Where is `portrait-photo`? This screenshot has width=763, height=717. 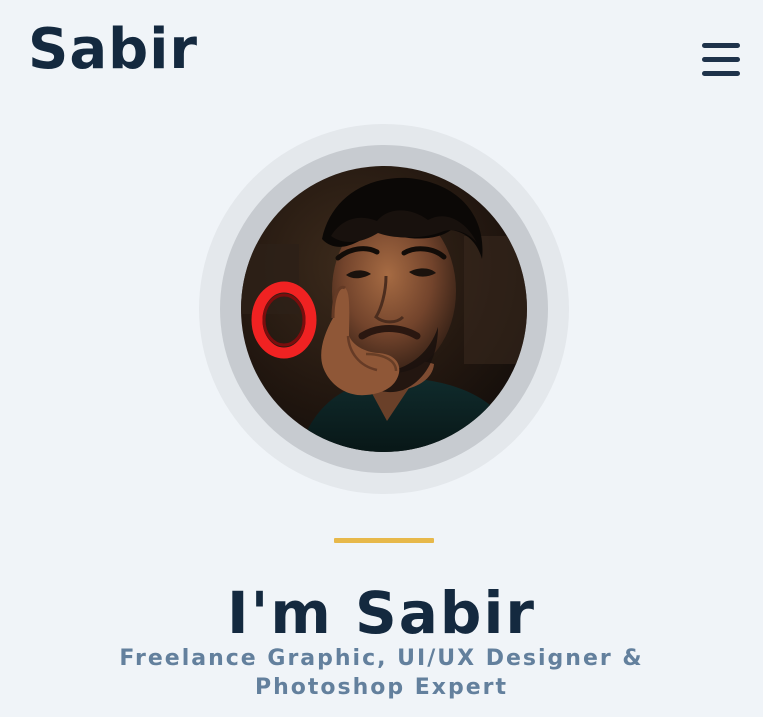
portrait-photo is located at coordinates (384, 309).